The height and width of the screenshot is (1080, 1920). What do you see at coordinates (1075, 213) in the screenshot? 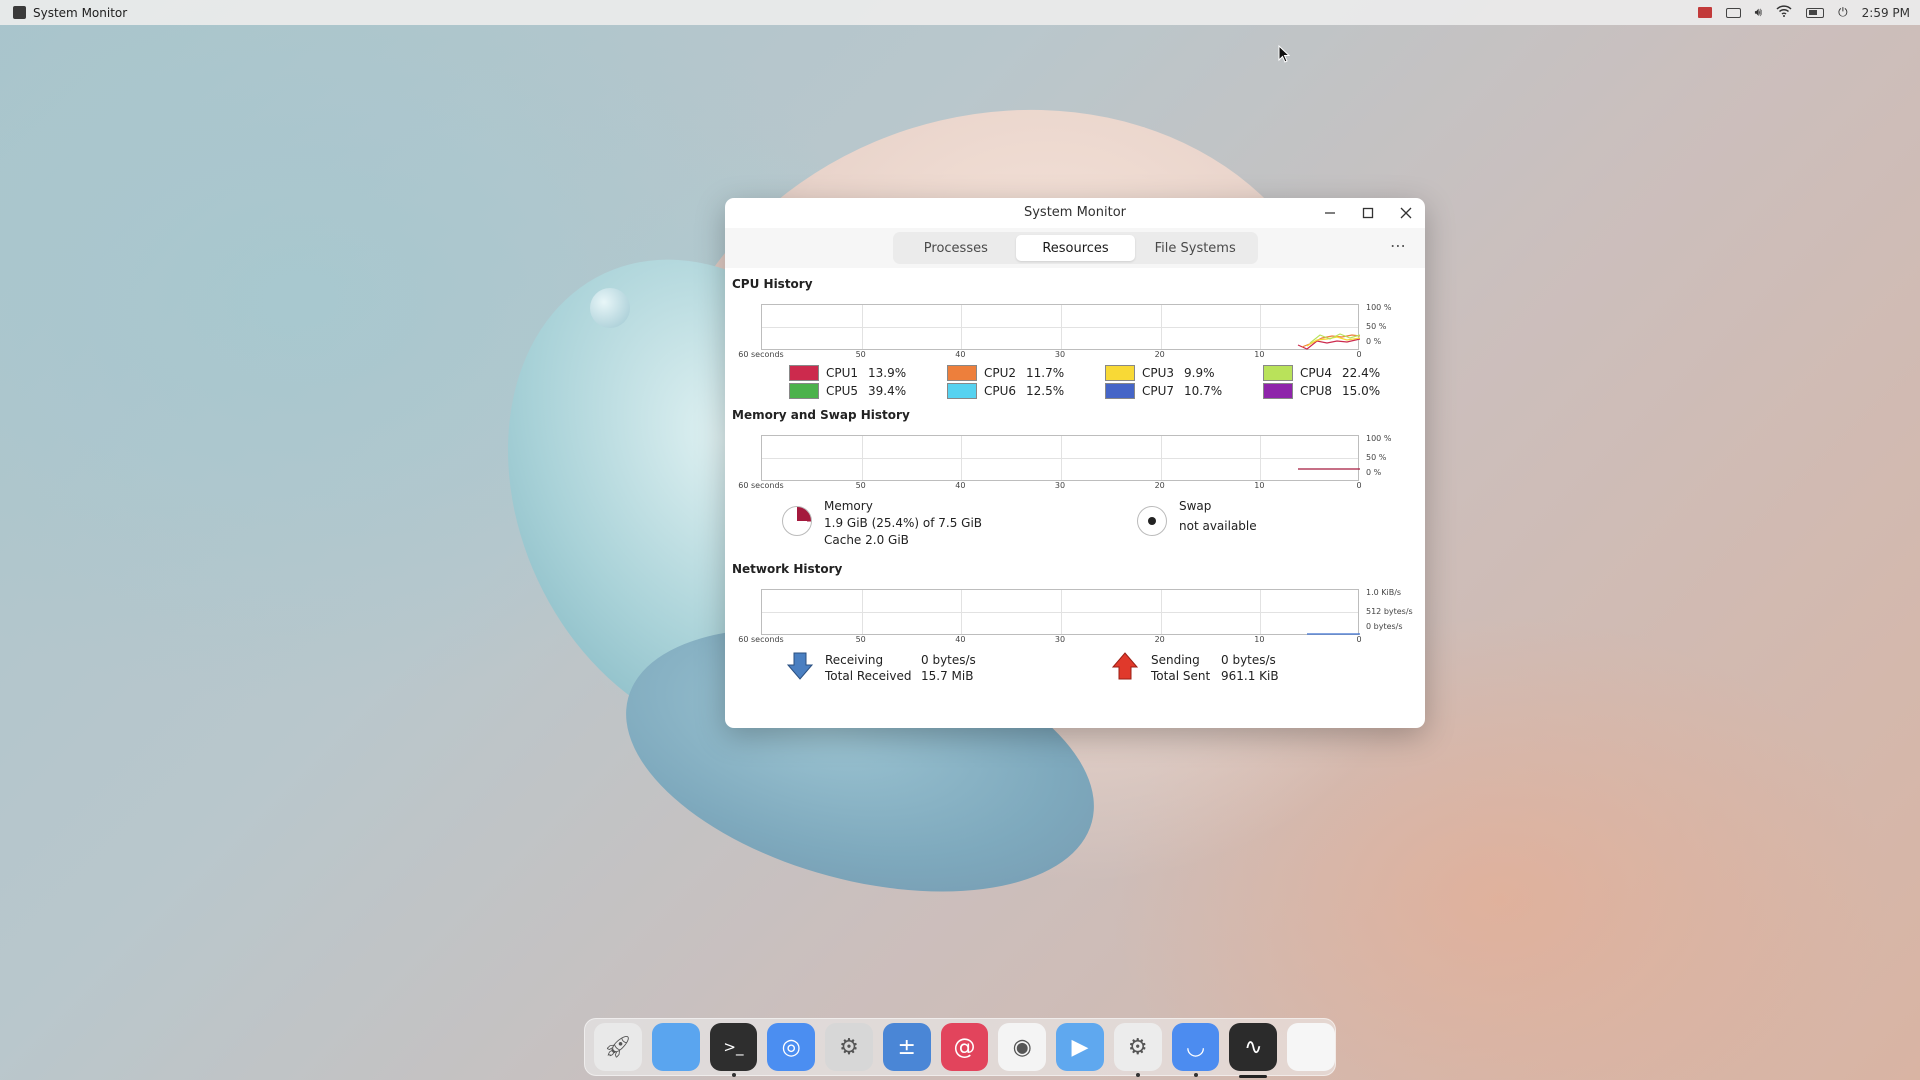
I see `title-bar: System Monitor` at bounding box center [1075, 213].